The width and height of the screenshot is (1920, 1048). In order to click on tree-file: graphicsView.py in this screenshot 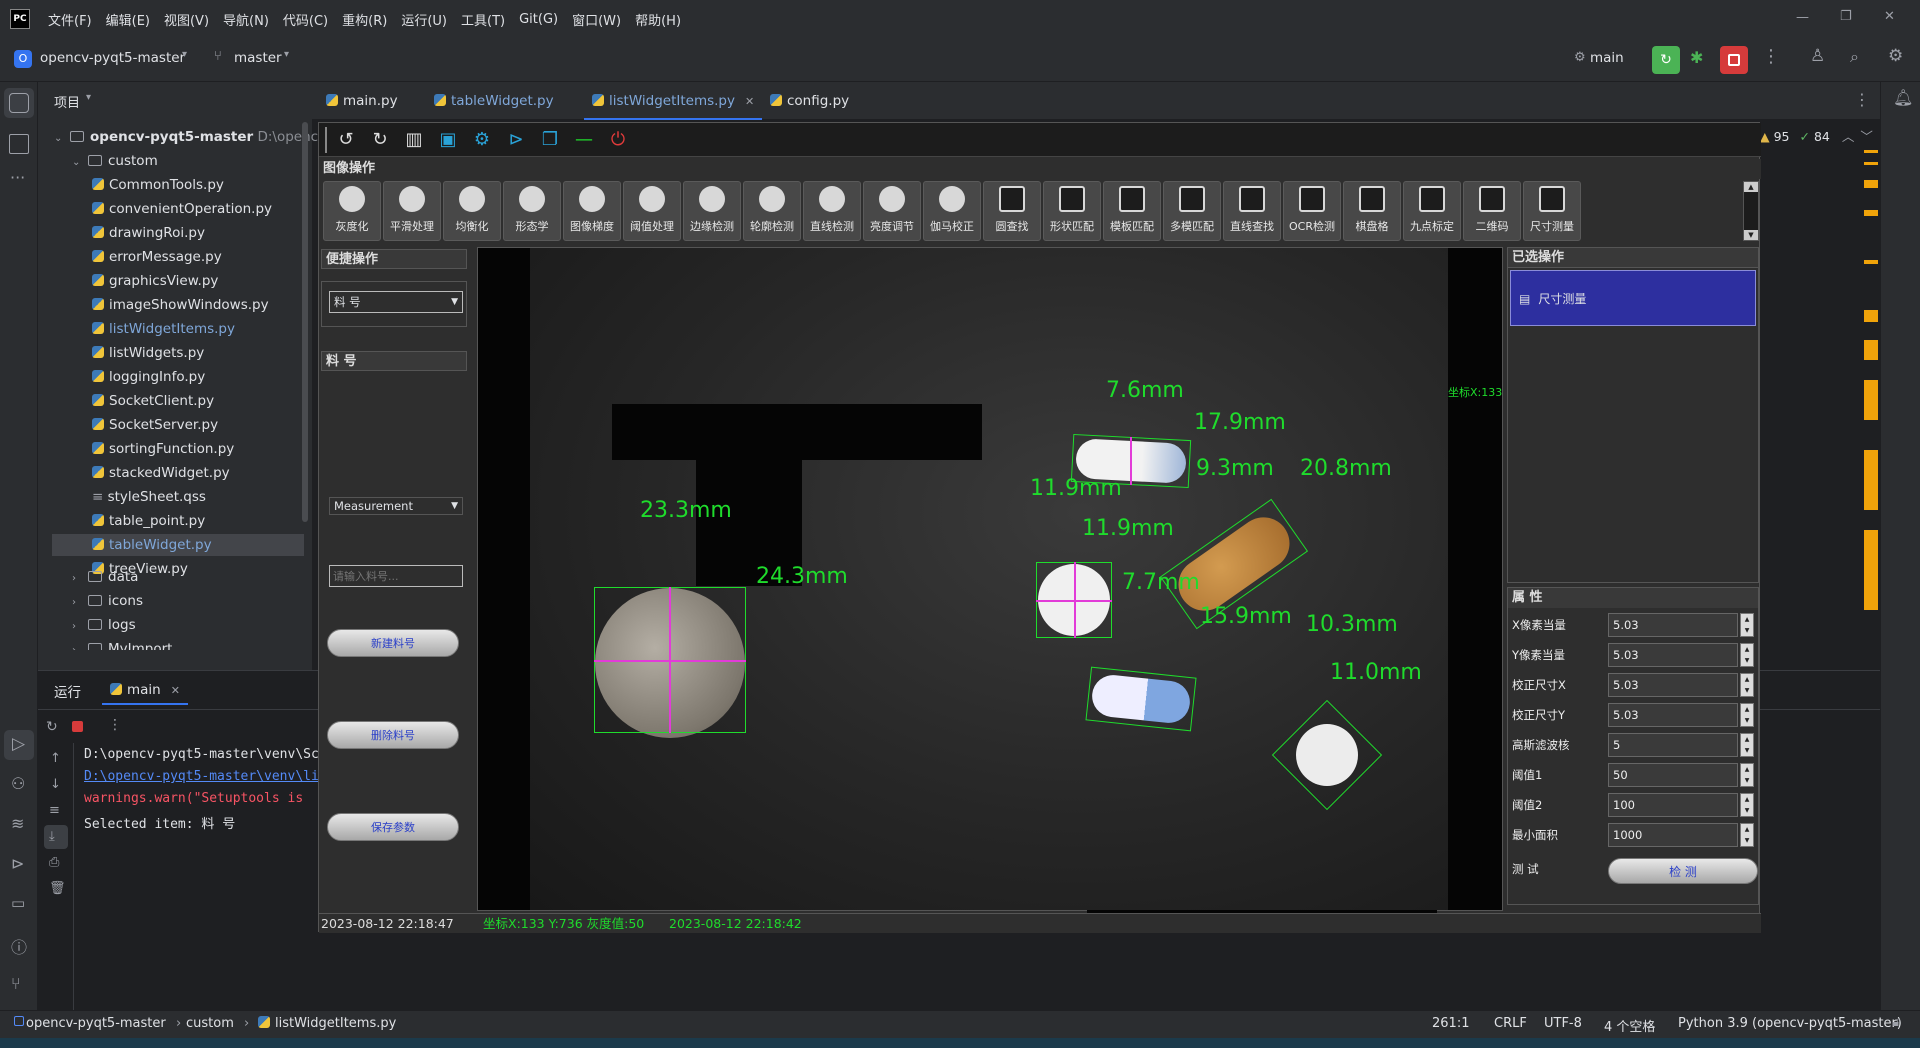, I will do `click(155, 281)`.